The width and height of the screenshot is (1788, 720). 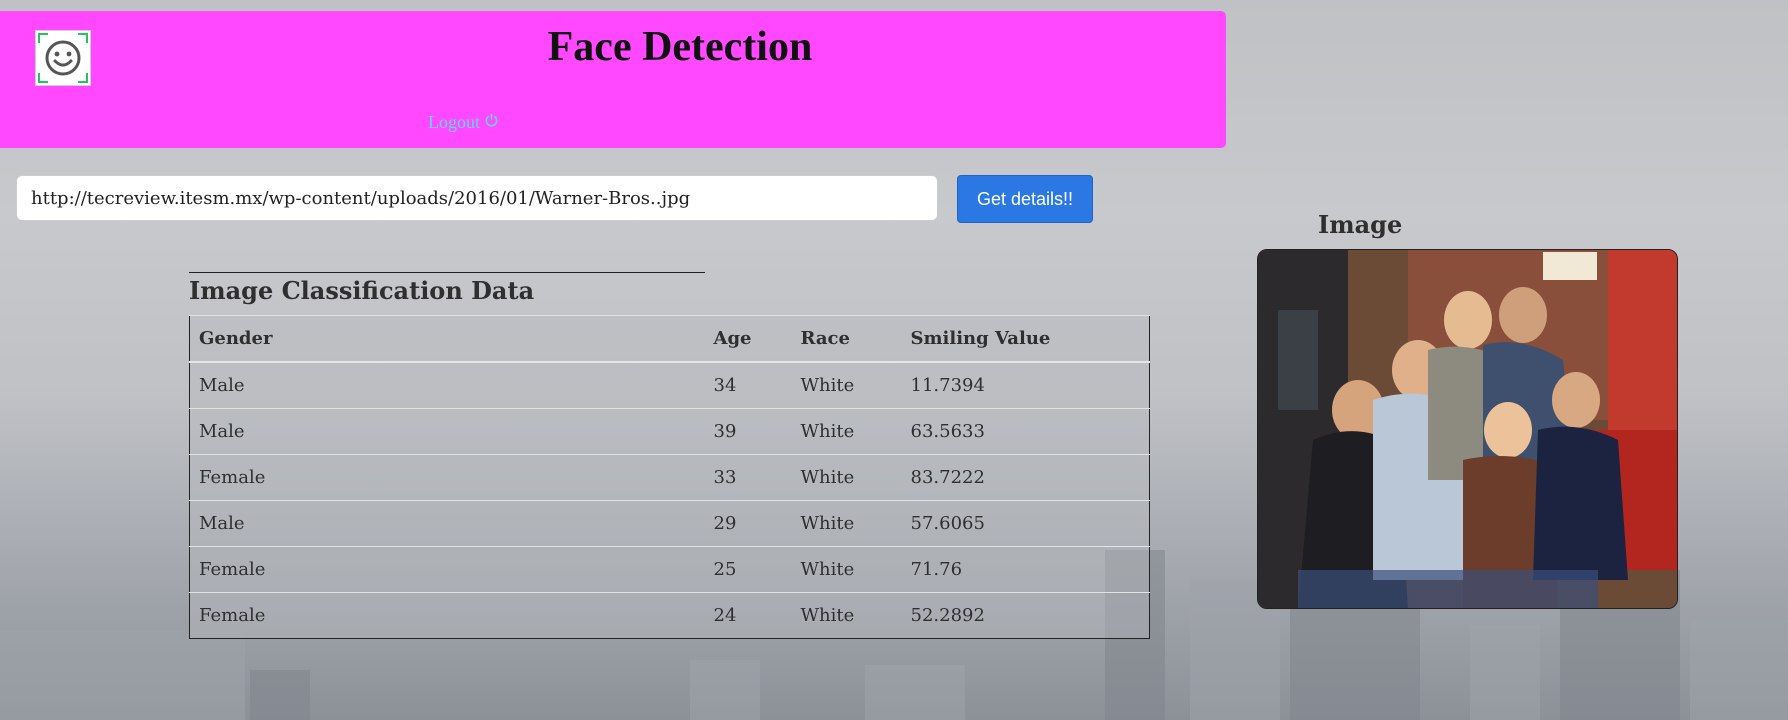 What do you see at coordinates (454, 122) in the screenshot?
I see `logout-label: Logout` at bounding box center [454, 122].